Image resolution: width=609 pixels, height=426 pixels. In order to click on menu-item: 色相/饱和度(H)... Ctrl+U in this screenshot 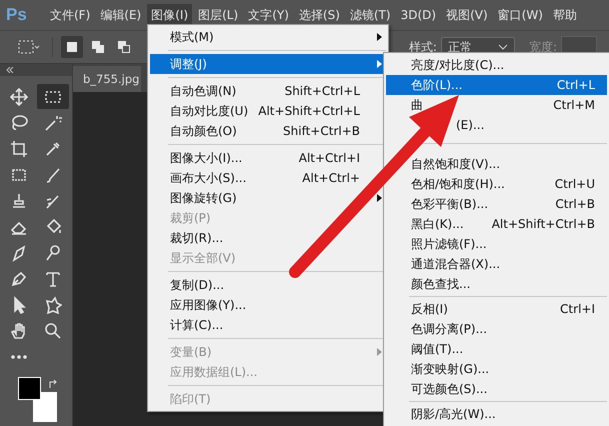, I will do `click(496, 184)`.